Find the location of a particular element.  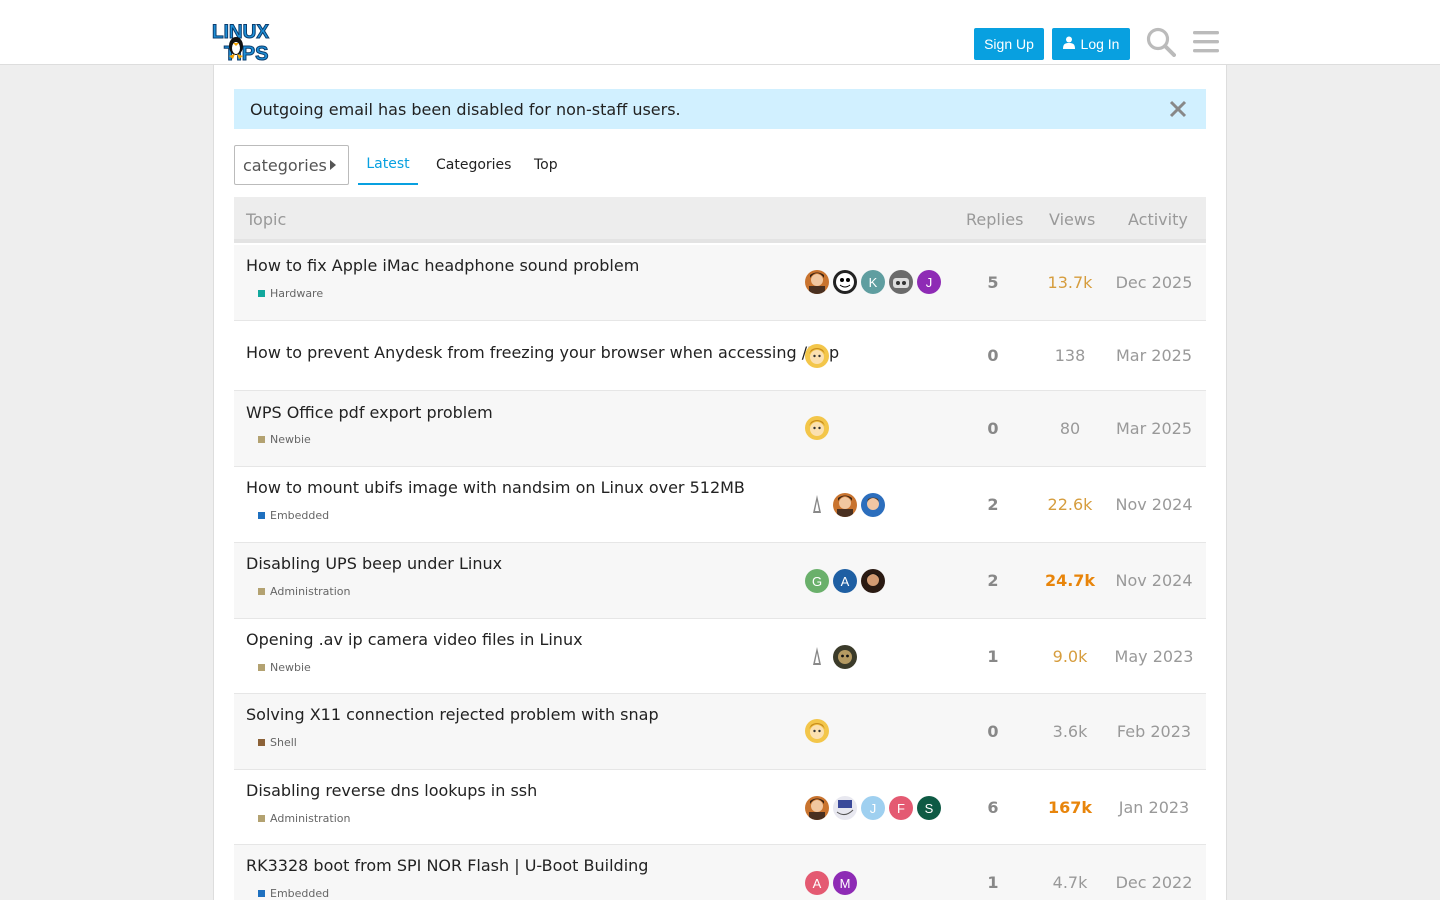

activity-date: Jan 2023 is located at coordinates (1154, 807).